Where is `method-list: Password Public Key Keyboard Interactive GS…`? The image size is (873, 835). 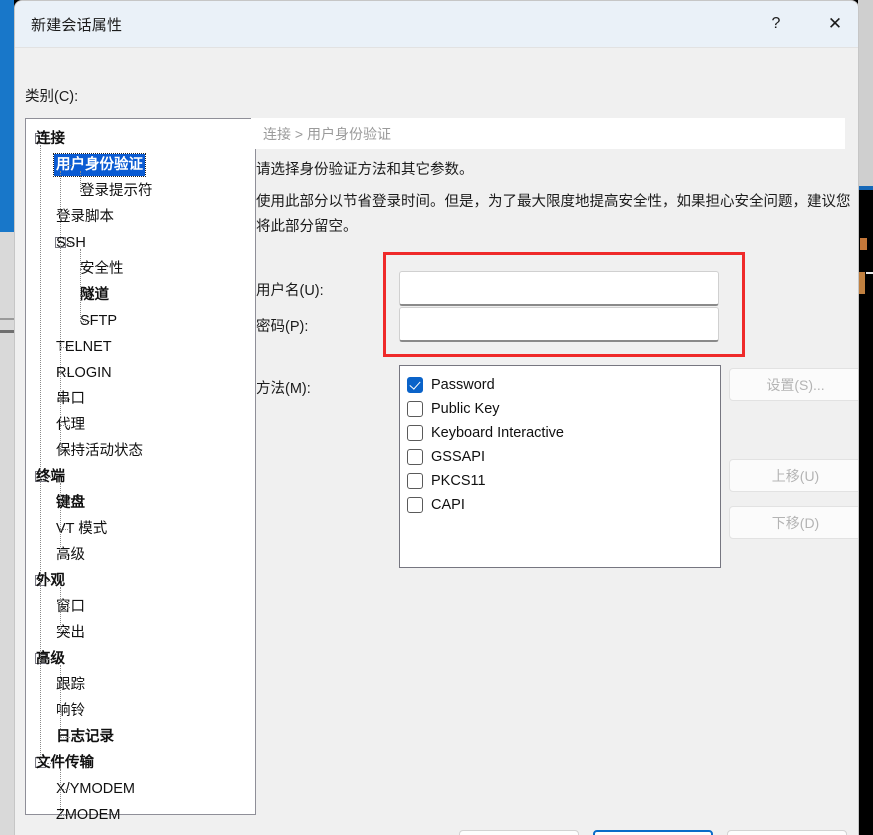
method-list: Password Public Key Keyboard Interactive GS… is located at coordinates (560, 466).